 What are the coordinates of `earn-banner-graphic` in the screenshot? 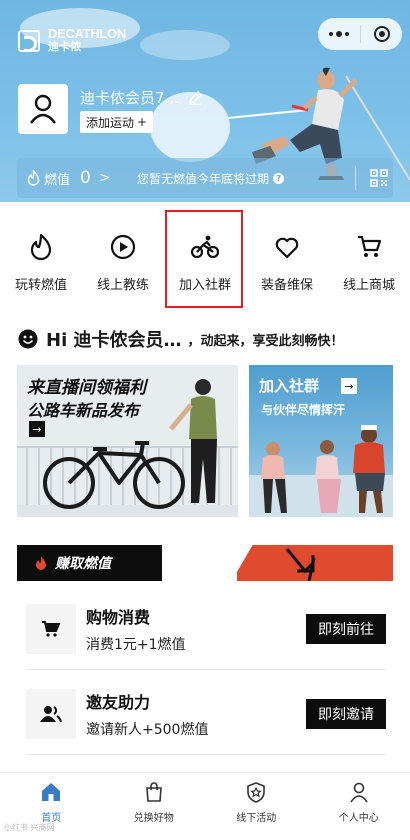 It's located at (299, 563).